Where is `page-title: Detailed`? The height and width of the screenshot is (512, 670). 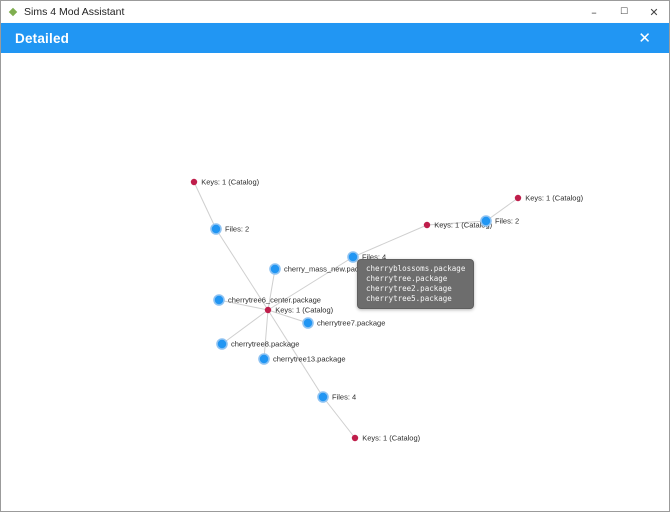 page-title: Detailed is located at coordinates (42, 38).